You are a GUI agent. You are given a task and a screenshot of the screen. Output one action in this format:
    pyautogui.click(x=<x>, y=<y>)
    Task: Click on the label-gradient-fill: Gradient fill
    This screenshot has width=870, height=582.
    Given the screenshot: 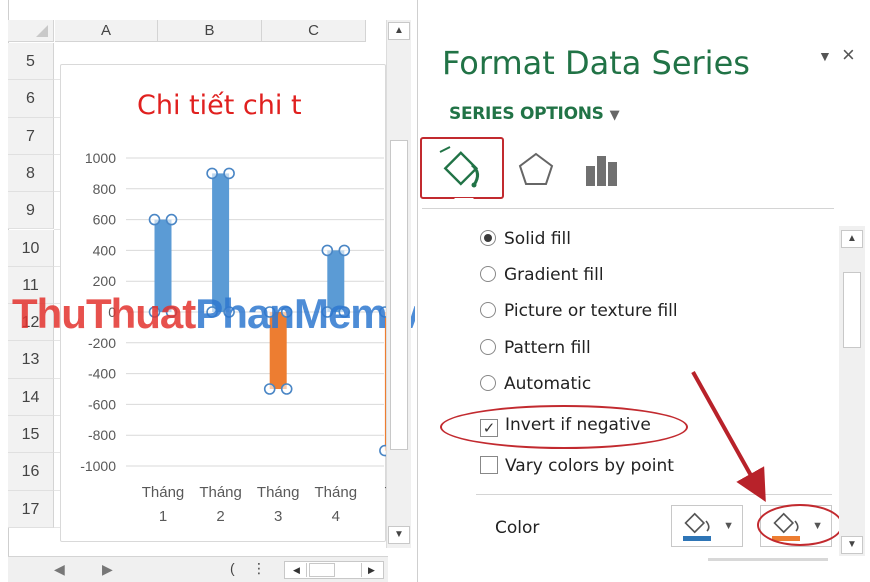 What is the action you would take?
    pyautogui.click(x=554, y=275)
    